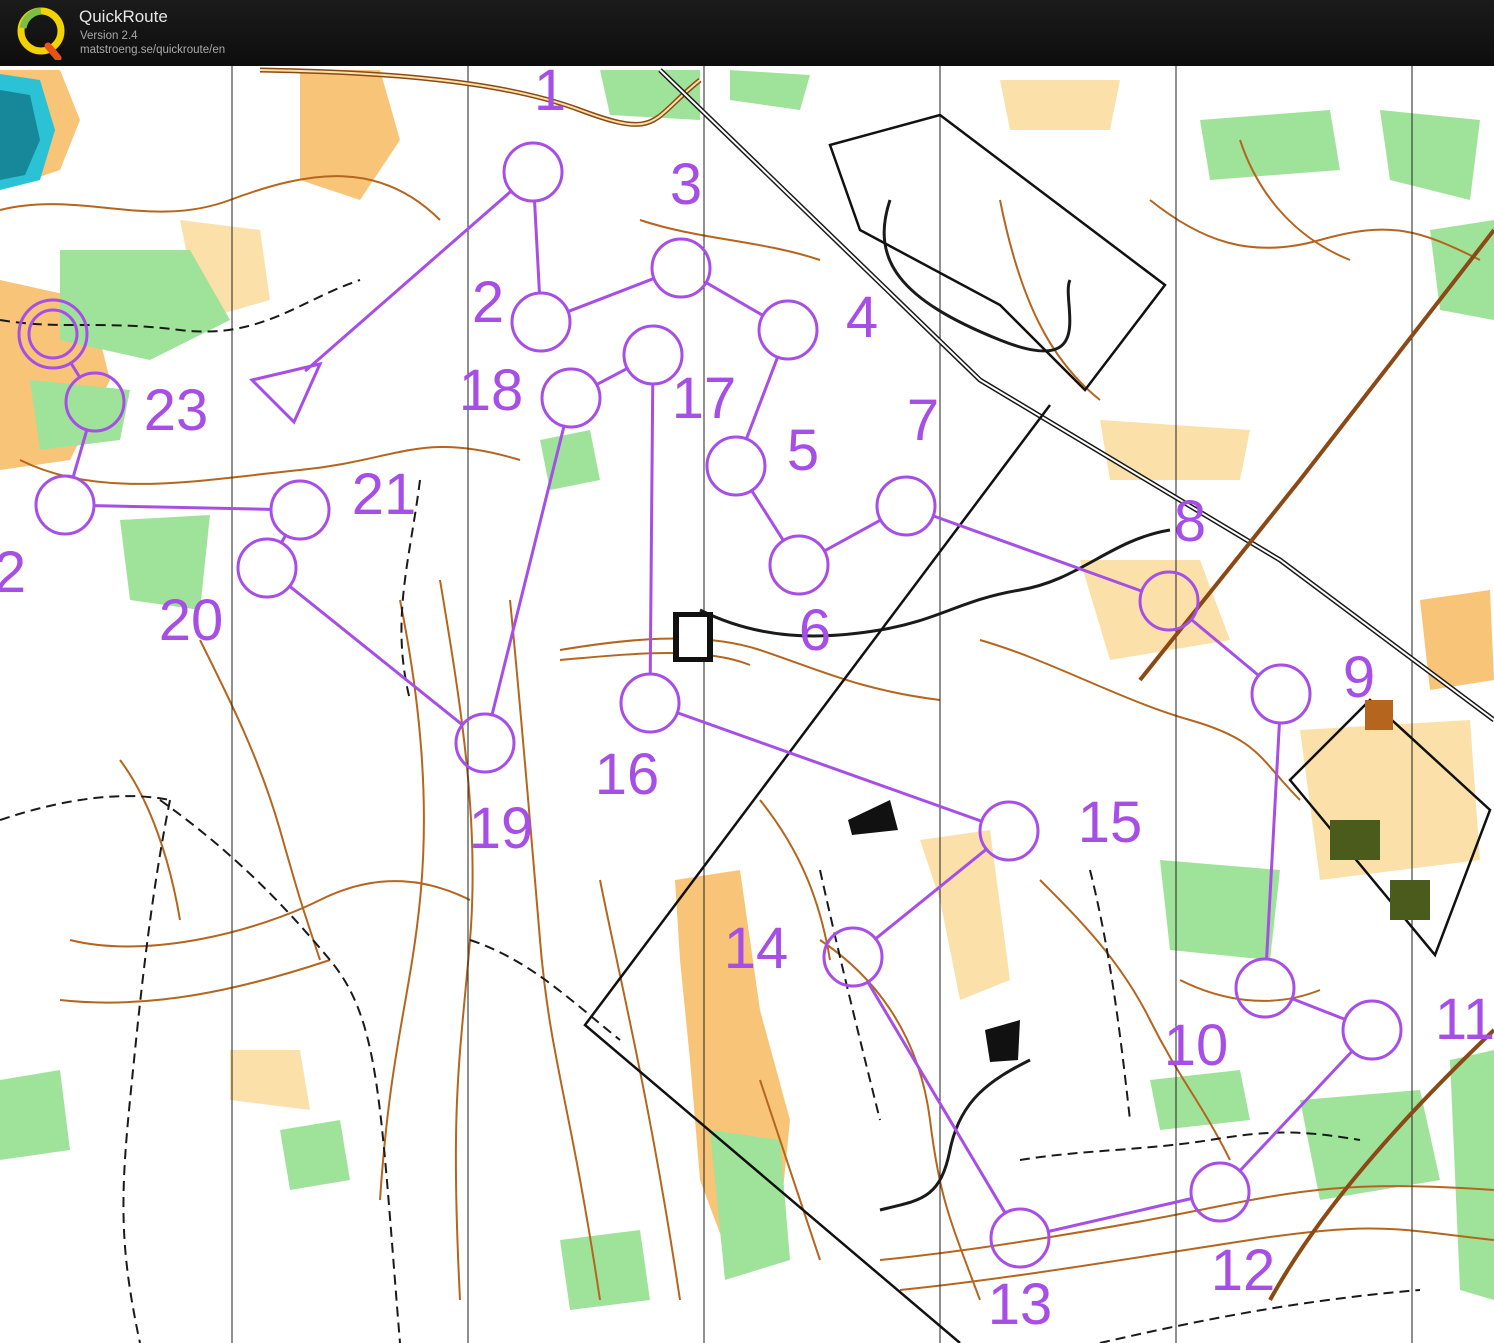 The height and width of the screenshot is (1343, 1494). Describe the element at coordinates (815, 630) in the screenshot. I see `control-number: 6` at that location.